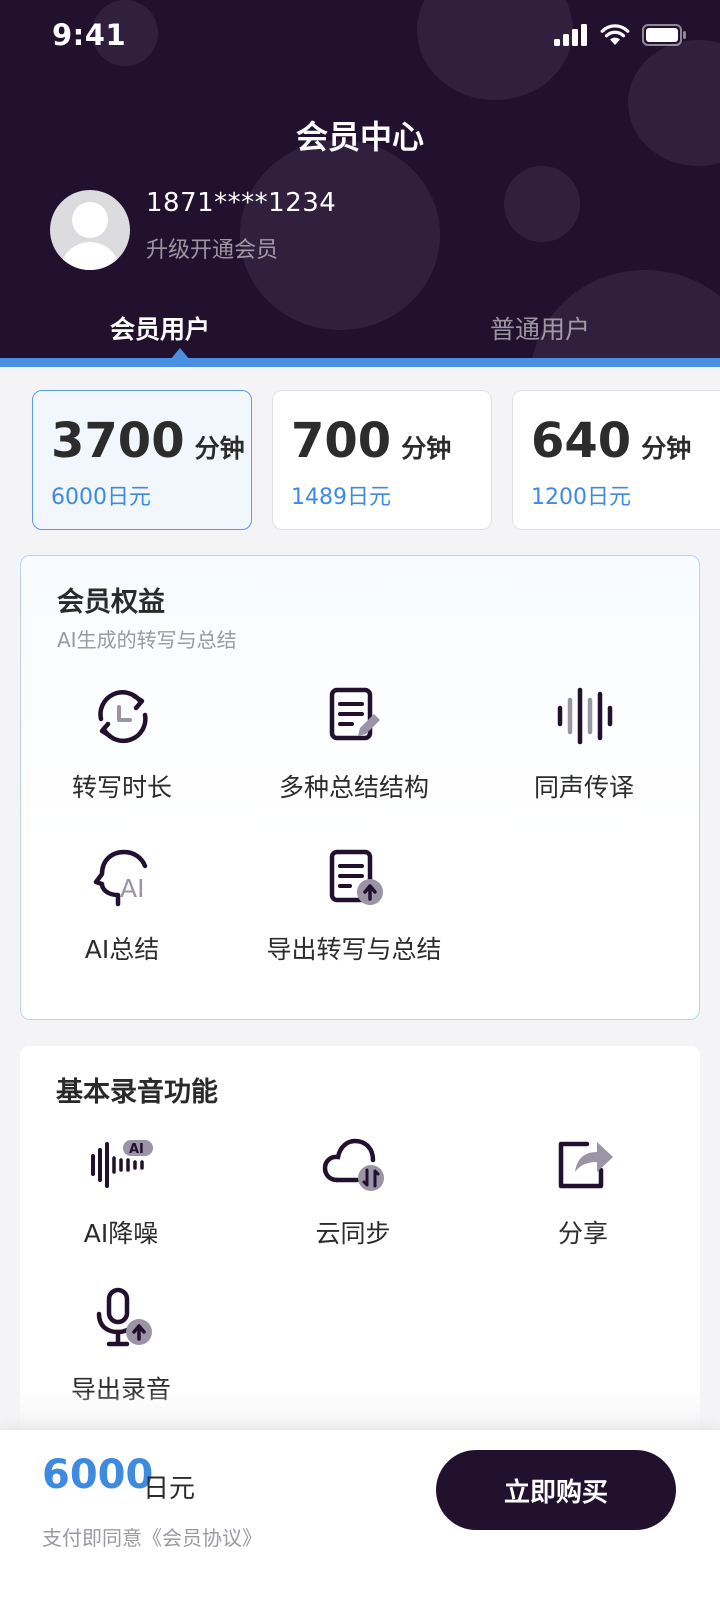 The height and width of the screenshot is (1600, 720). What do you see at coordinates (89, 35) in the screenshot?
I see `status-time: 9:41` at bounding box center [89, 35].